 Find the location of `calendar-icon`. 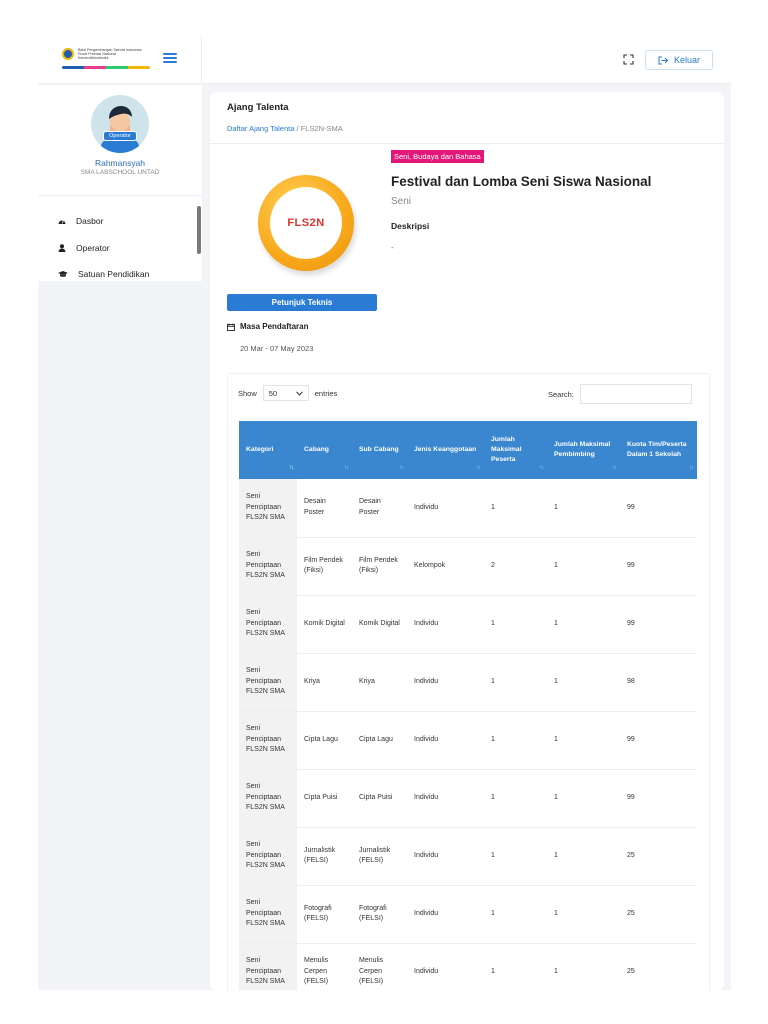

calendar-icon is located at coordinates (231, 327).